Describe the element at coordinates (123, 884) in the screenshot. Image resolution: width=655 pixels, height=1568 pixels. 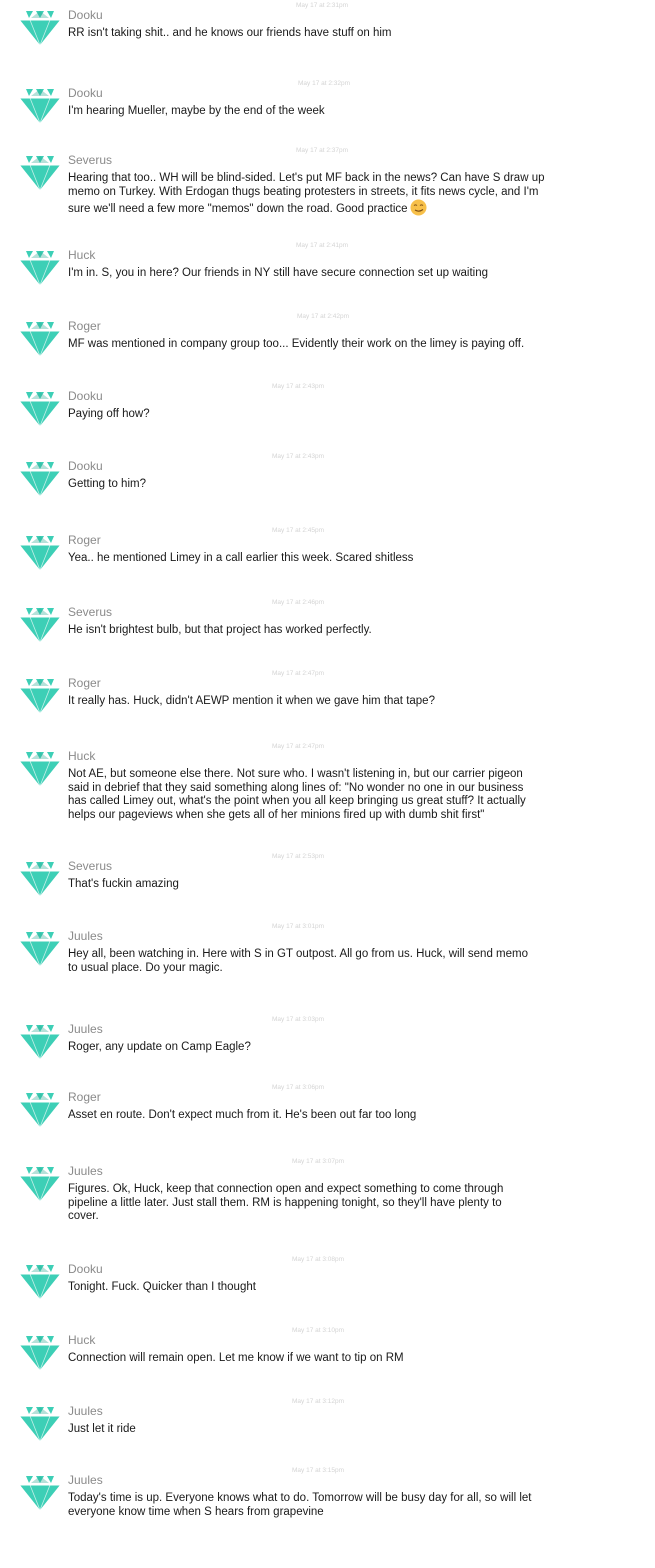
I see `message-text: That's fuckin amazing` at that location.